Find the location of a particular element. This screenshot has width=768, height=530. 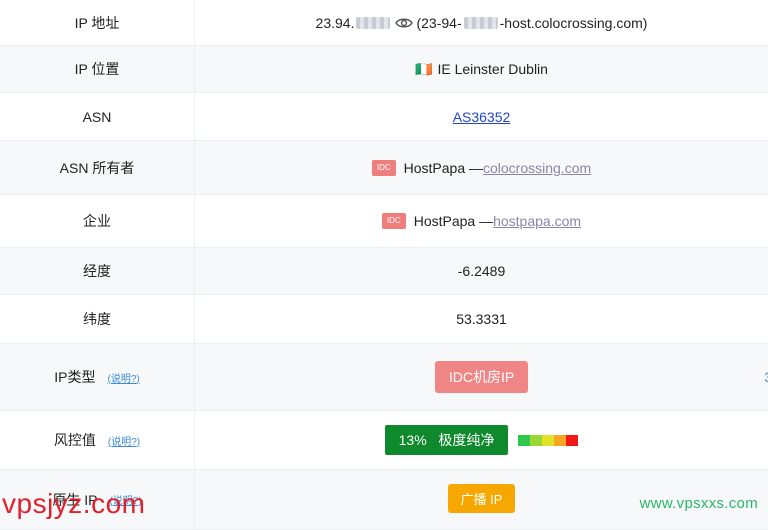

row-ip-location: IP 位置 🇮🇪 IE Leinster Dublin is located at coordinates (384, 69).